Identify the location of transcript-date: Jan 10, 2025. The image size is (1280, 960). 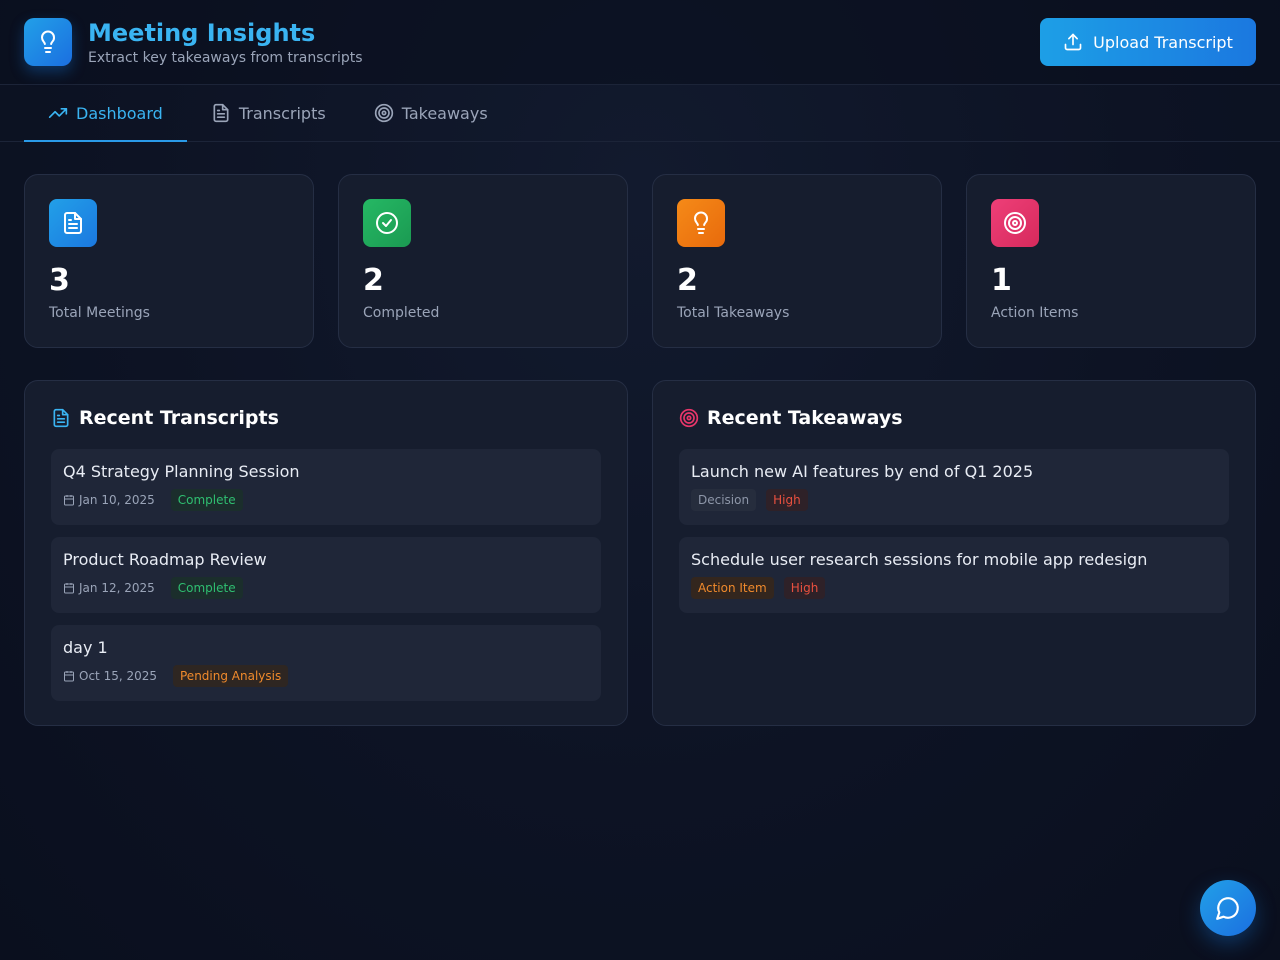
(109, 500).